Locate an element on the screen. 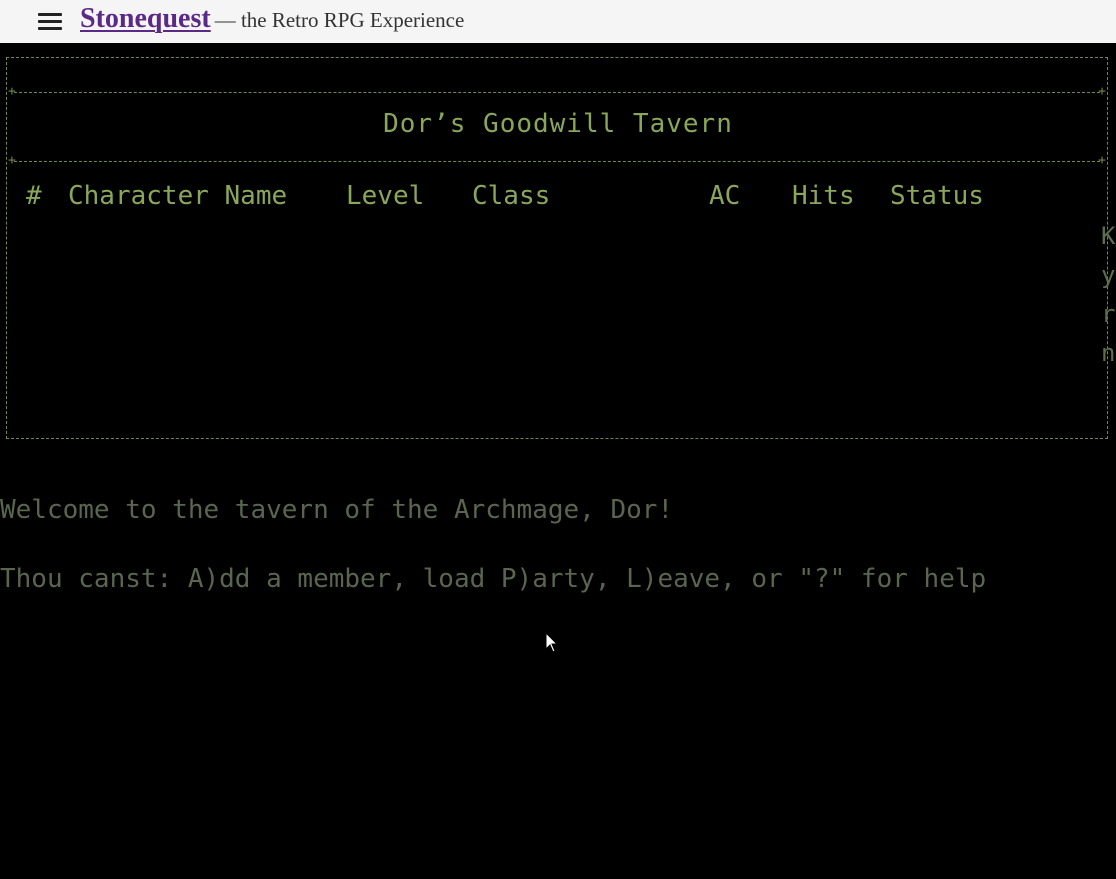 This screenshot has height=879, width=1116. column-header-ac: AC is located at coordinates (725, 196).